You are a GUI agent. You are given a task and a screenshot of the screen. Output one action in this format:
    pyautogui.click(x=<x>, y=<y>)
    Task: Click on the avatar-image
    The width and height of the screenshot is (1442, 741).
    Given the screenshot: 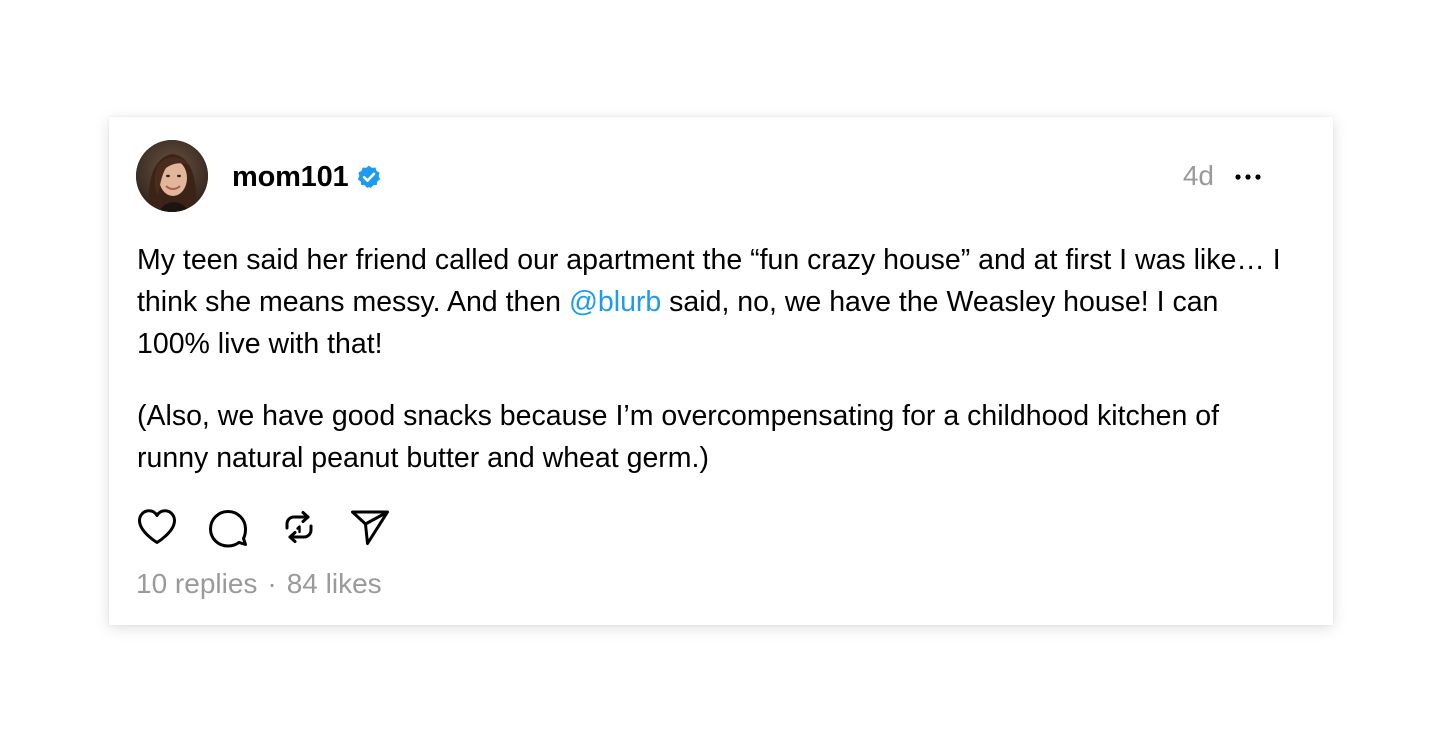 What is the action you would take?
    pyautogui.click(x=172, y=176)
    